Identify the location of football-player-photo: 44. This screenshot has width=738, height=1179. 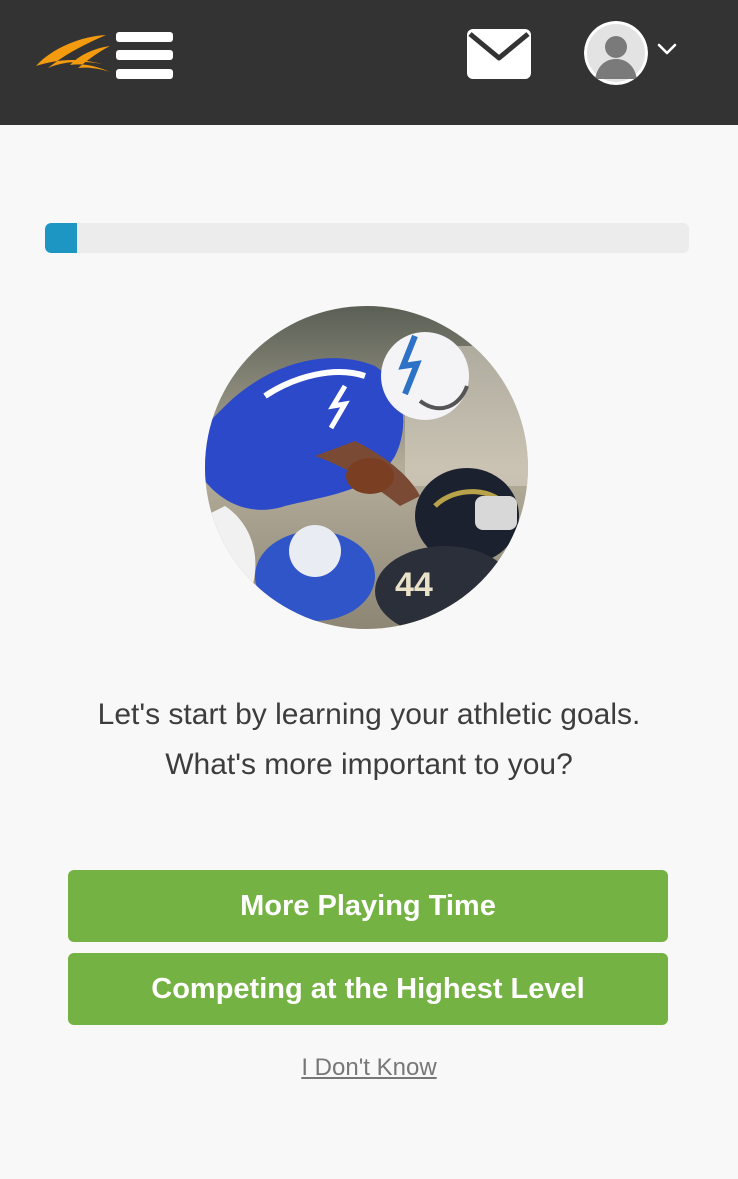
(366, 467).